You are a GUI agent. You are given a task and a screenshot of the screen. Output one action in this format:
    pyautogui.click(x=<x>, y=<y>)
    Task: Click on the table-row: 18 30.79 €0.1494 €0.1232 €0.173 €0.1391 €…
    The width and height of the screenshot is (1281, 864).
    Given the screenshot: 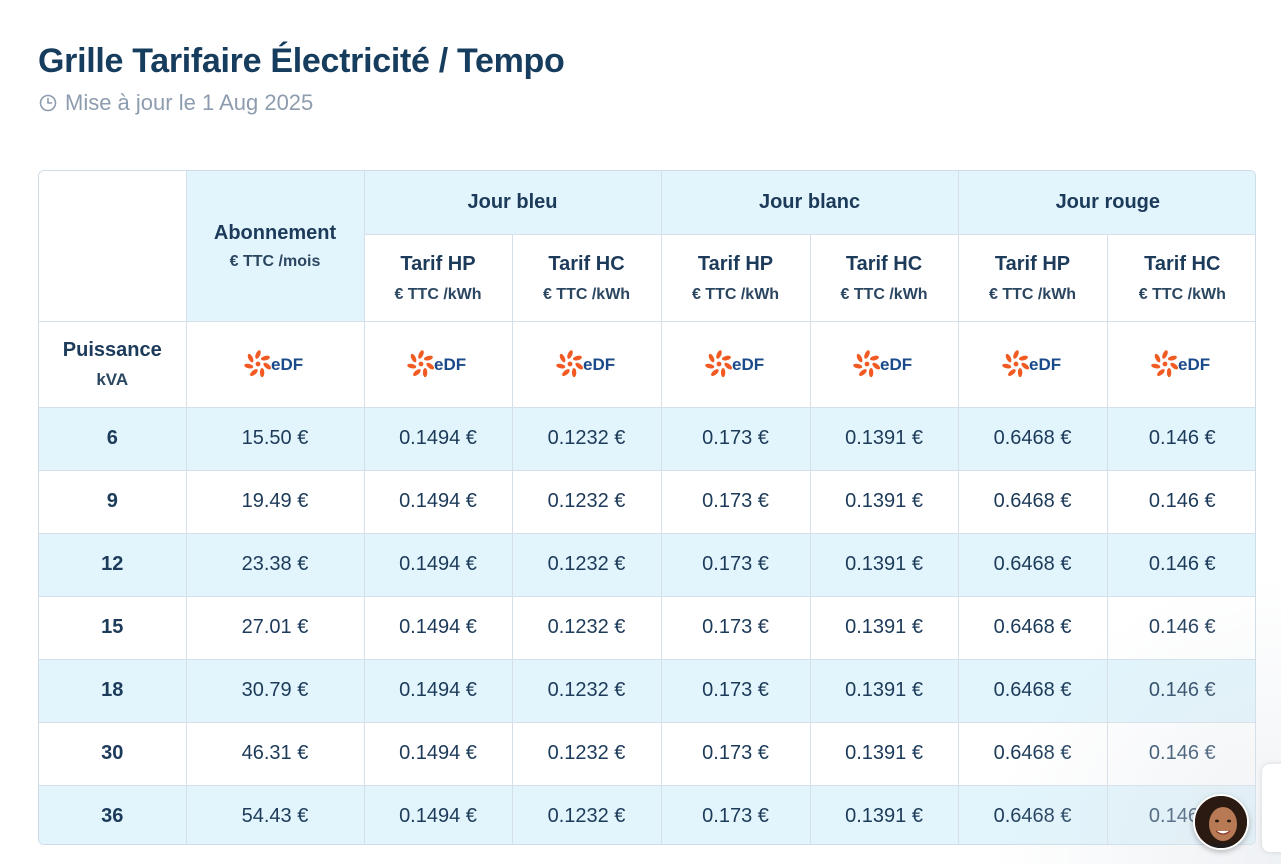 What is the action you would take?
    pyautogui.click(x=647, y=690)
    